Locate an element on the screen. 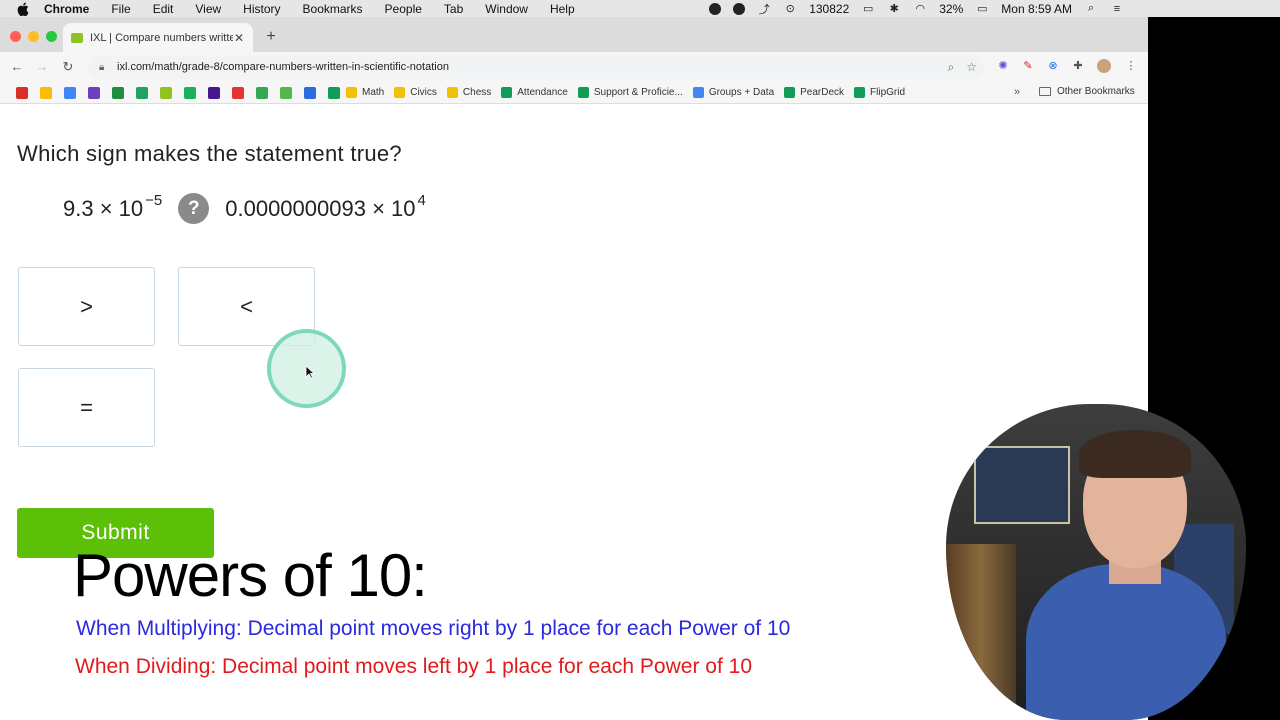 This screenshot has width=1280, height=720. bookmark-math: Math is located at coordinates (365, 92).